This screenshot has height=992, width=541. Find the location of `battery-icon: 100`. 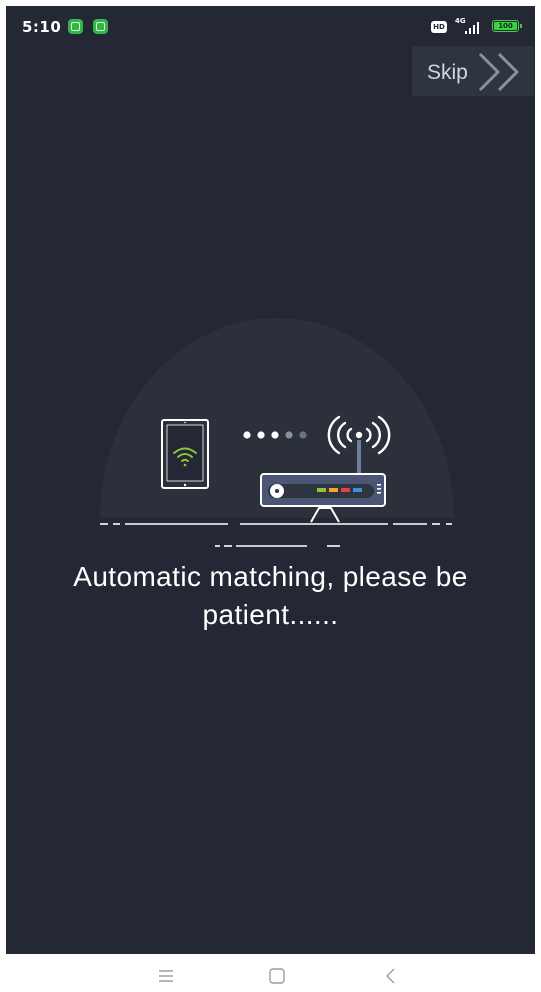

battery-icon: 100 is located at coordinates (507, 26).